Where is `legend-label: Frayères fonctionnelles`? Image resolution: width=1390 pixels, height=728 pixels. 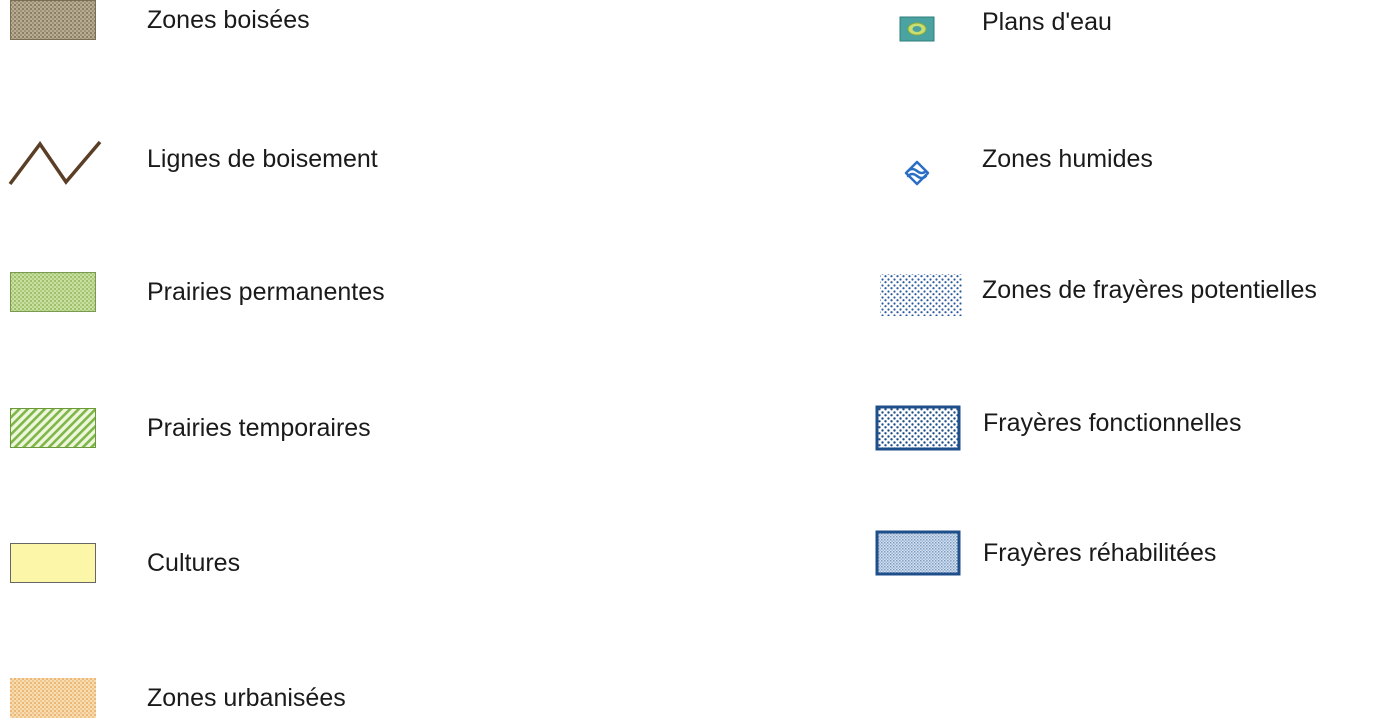
legend-label: Frayères fonctionnelles is located at coordinates (1112, 423).